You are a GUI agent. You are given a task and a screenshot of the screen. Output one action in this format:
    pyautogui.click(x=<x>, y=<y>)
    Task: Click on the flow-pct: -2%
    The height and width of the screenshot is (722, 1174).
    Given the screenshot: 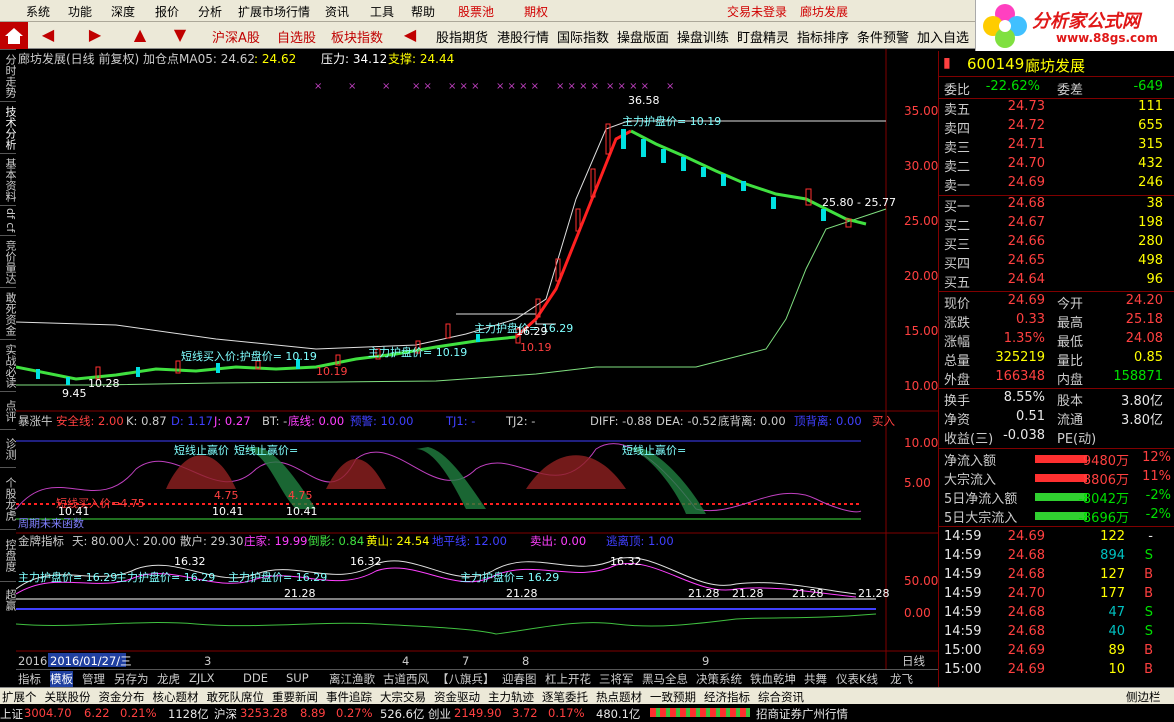 What is the action you would take?
    pyautogui.click(x=1158, y=514)
    